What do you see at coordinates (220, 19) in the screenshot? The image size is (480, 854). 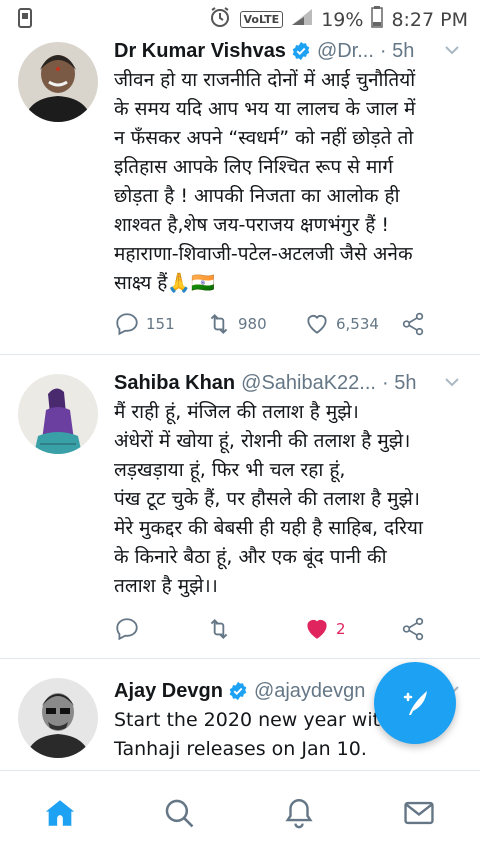 I see `alarm-icon` at bounding box center [220, 19].